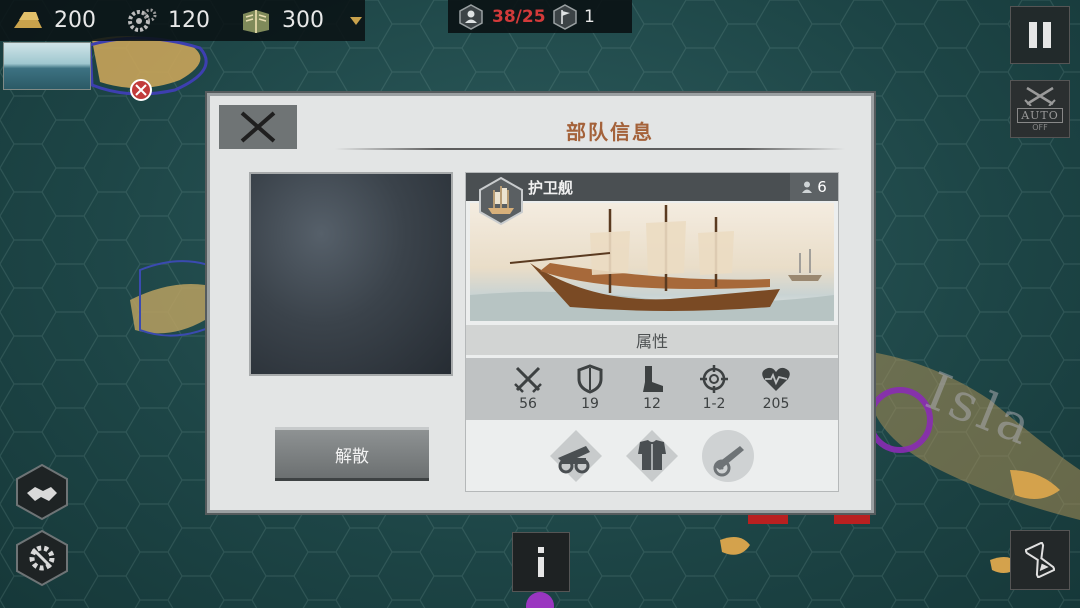 This screenshot has width=1080, height=608. I want to click on unit-count: 38/25, so click(519, 16).